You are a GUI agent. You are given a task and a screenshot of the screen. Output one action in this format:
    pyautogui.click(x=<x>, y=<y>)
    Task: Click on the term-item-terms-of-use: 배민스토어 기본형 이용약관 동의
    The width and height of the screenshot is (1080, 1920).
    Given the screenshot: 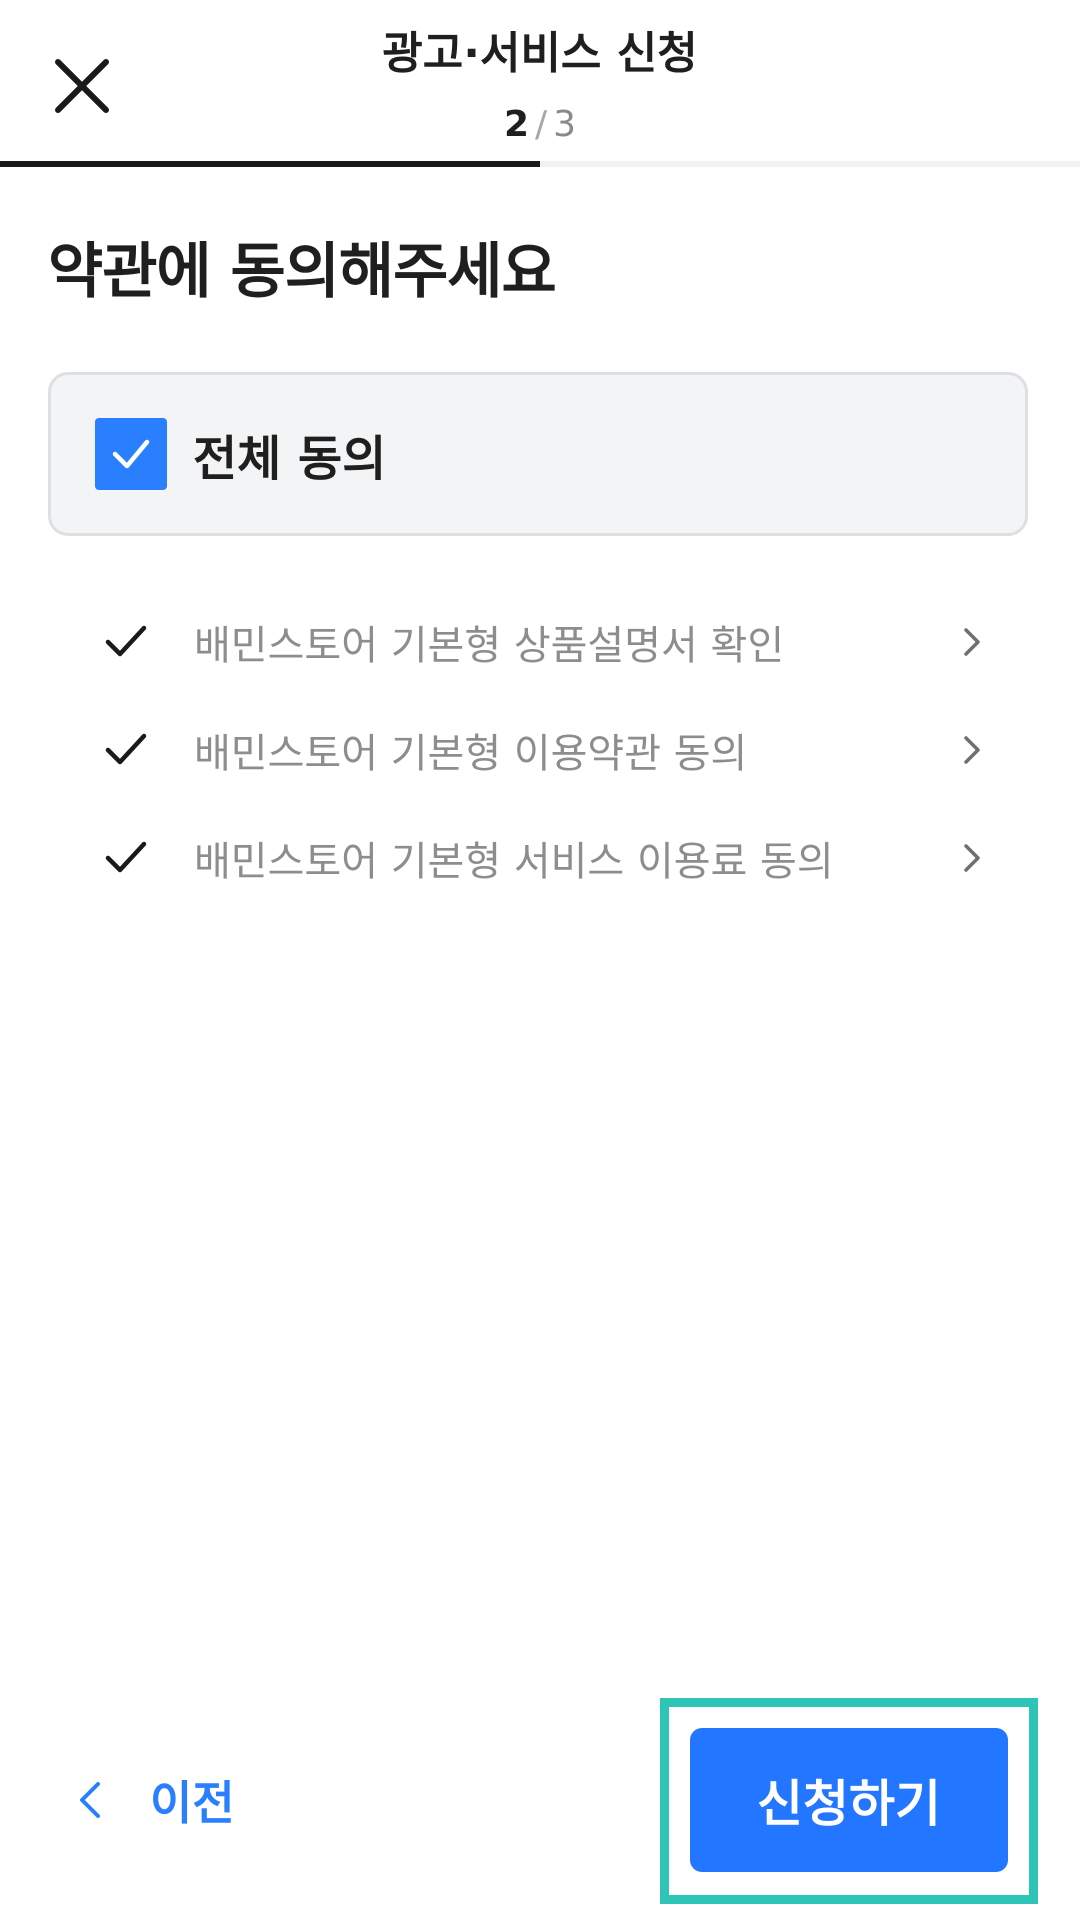 What is the action you would take?
    pyautogui.click(x=538, y=750)
    